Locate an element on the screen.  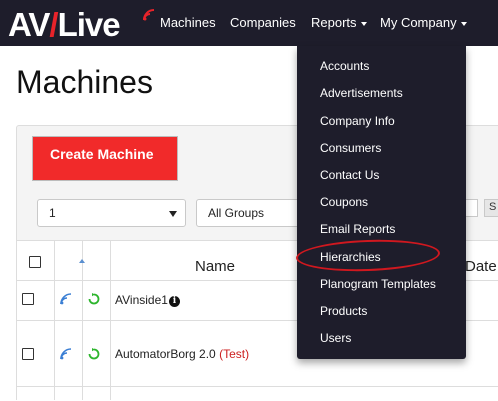
nav-my-company: My Company is located at coordinates (423, 22).